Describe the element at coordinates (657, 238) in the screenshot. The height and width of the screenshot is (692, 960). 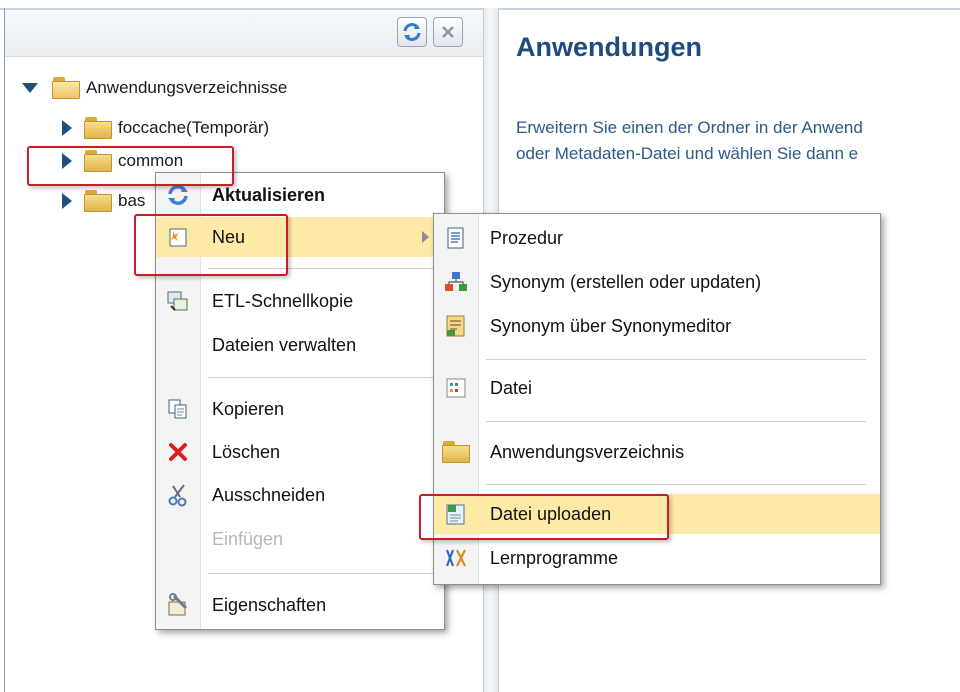
I see `submenu-item-prozedur: Prozedur` at that location.